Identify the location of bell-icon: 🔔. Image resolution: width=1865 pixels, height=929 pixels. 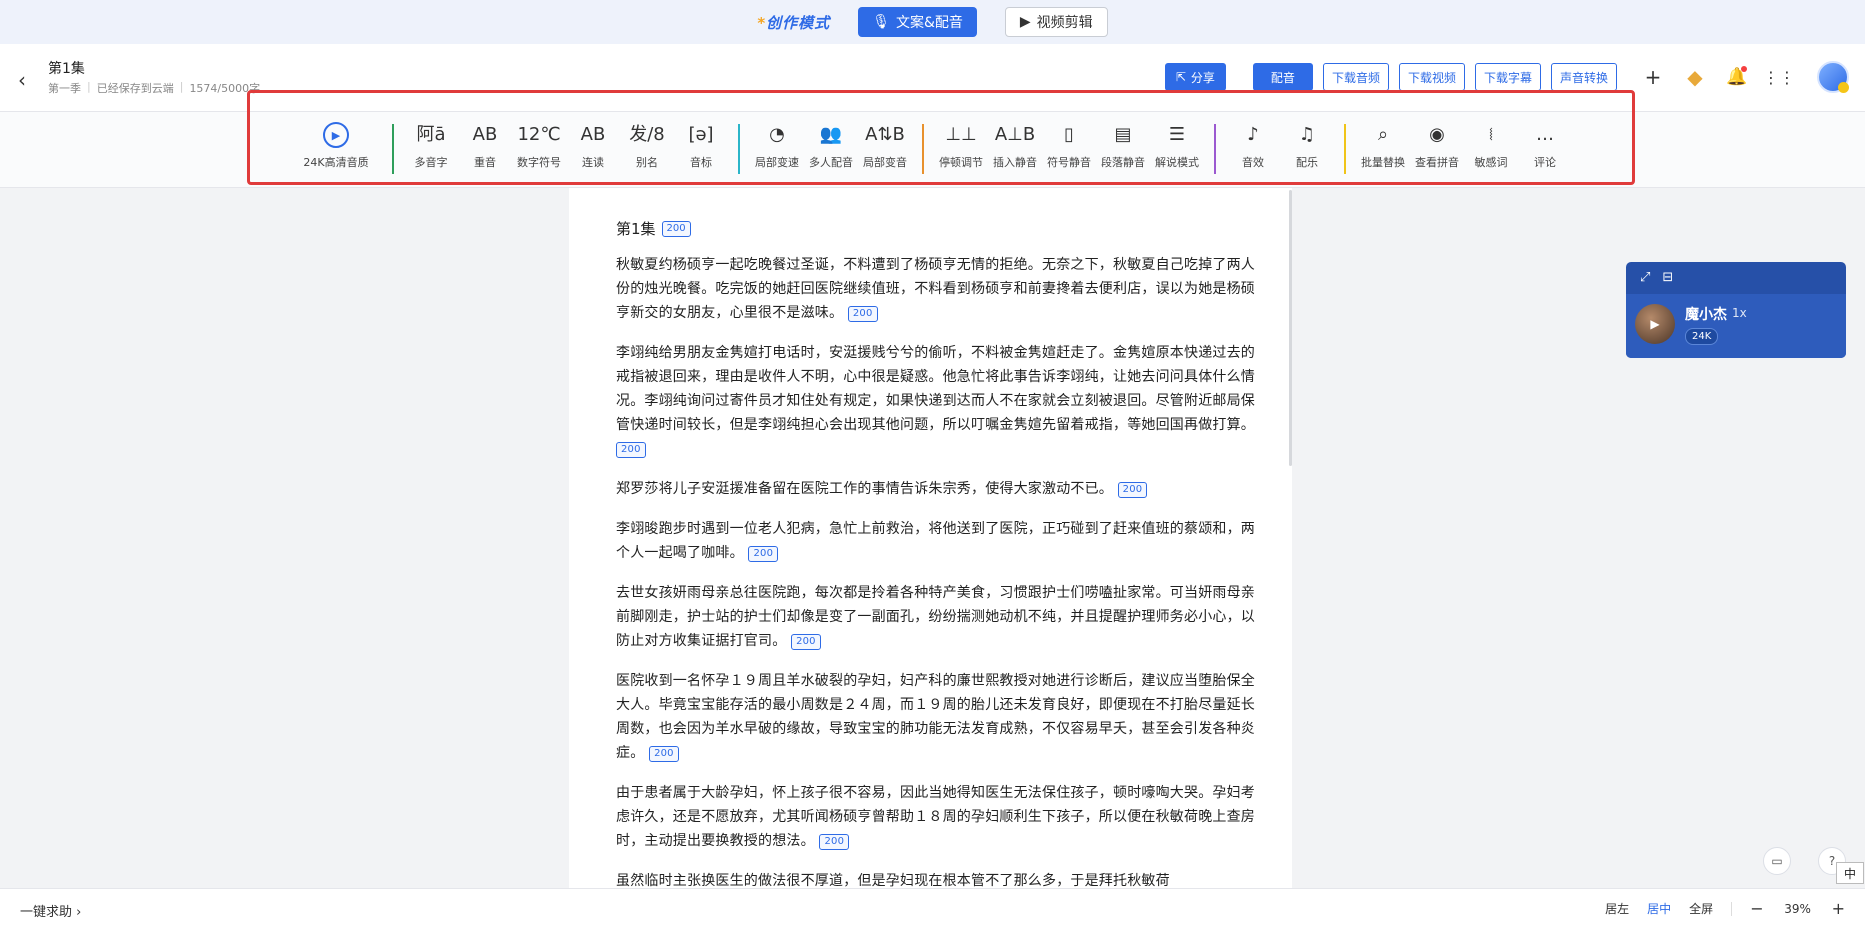
(1737, 77).